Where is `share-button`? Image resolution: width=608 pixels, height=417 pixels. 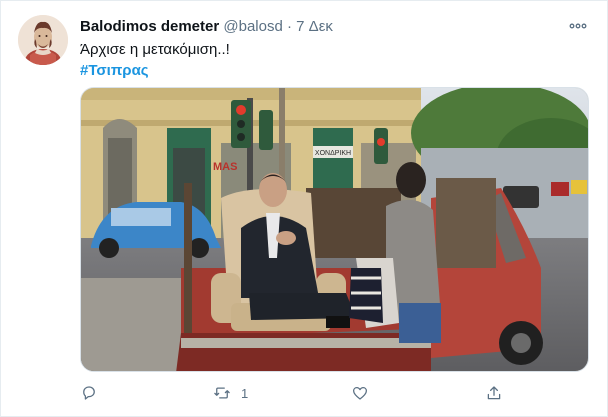 share-button is located at coordinates (494, 393).